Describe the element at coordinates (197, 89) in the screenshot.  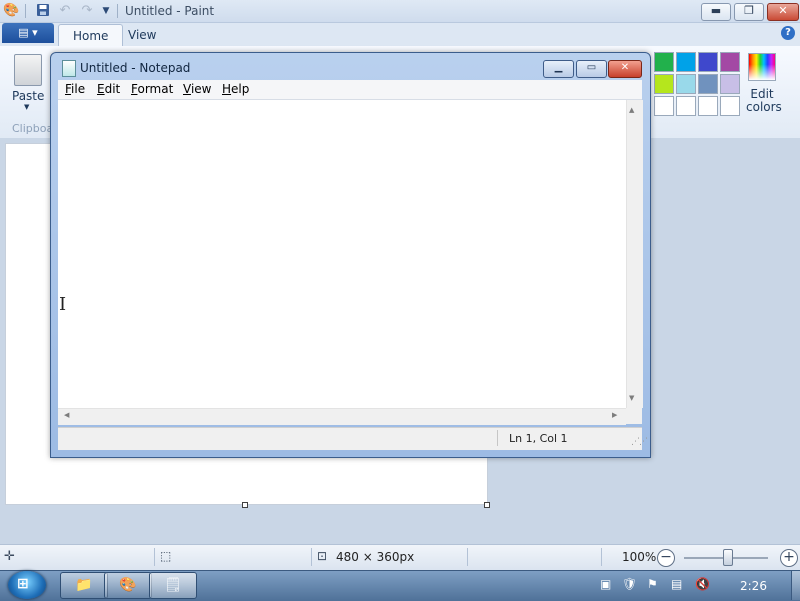
I see `menu-view: View` at that location.